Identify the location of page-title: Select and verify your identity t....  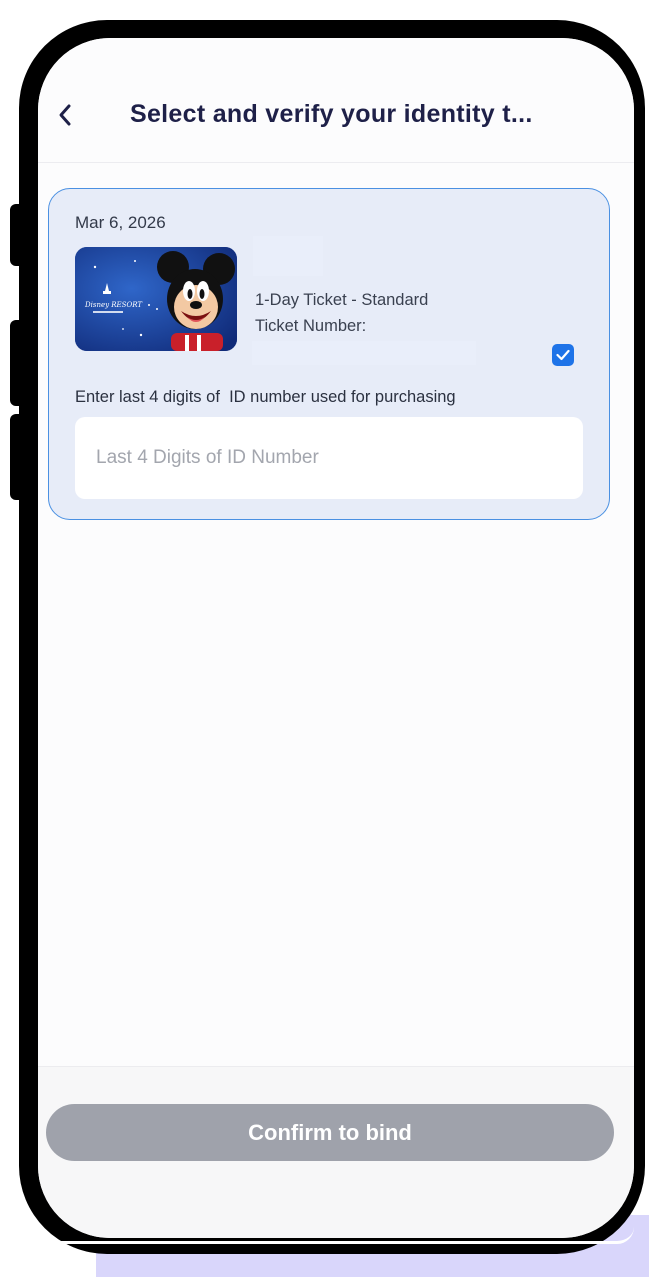
(331, 114).